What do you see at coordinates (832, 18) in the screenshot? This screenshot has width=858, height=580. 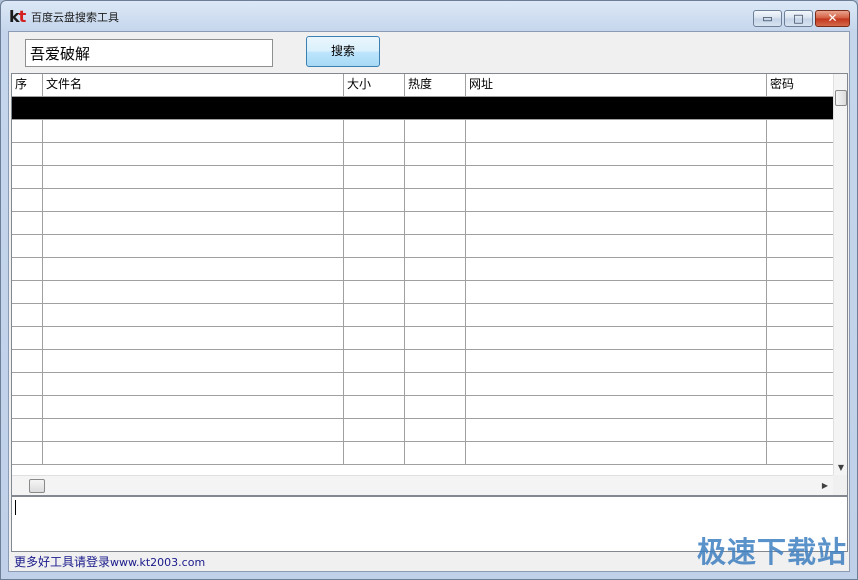 I see `close-button: ✕` at bounding box center [832, 18].